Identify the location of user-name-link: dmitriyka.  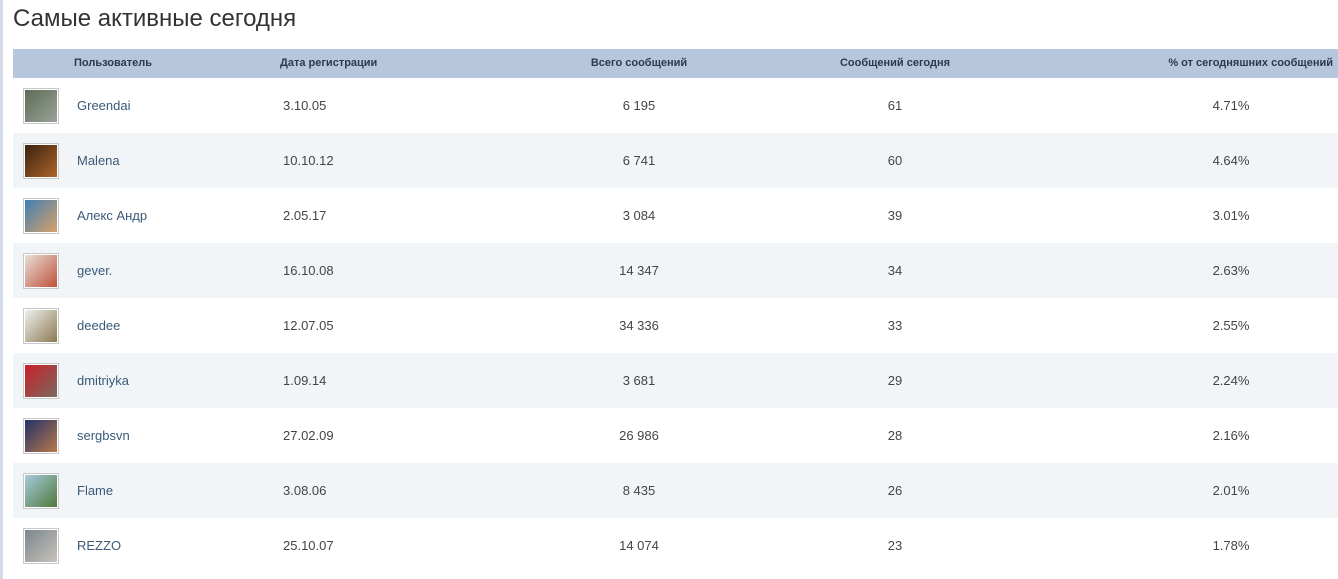
(103, 380).